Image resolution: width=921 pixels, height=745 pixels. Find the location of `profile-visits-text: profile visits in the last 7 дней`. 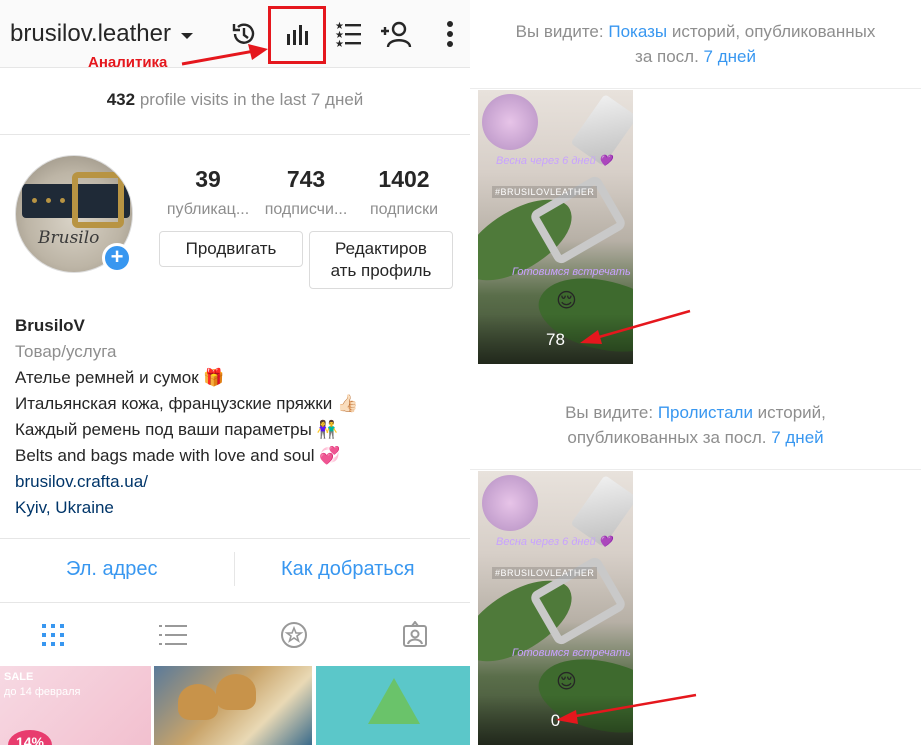

profile-visits-text: profile visits in the last 7 дней is located at coordinates (251, 99).